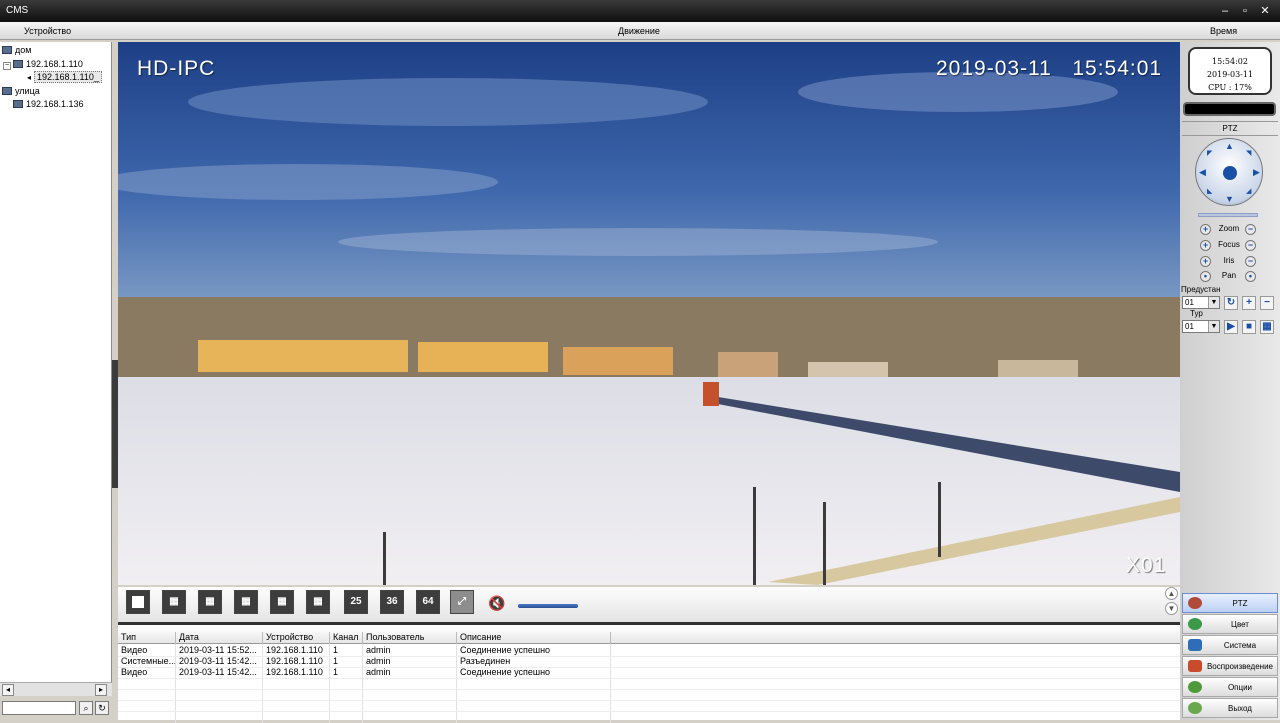 This screenshot has height=723, width=1280. Describe the element at coordinates (409, 638) in the screenshot. I see `col-user: Пользователь` at that location.